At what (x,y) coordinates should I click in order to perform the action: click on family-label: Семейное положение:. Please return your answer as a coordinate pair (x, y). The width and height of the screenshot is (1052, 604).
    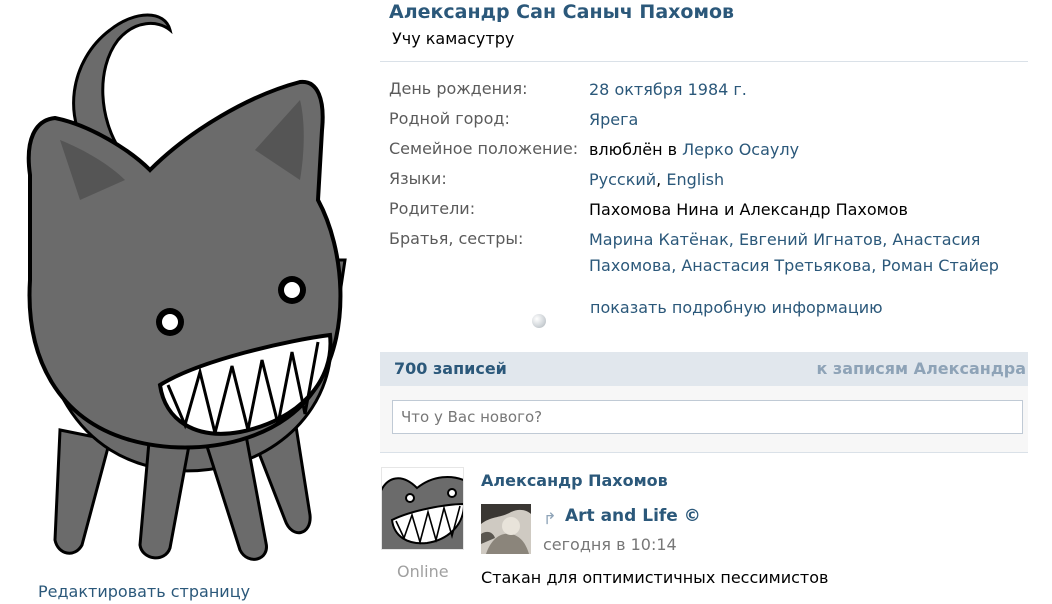
    Looking at the image, I should click on (484, 148).